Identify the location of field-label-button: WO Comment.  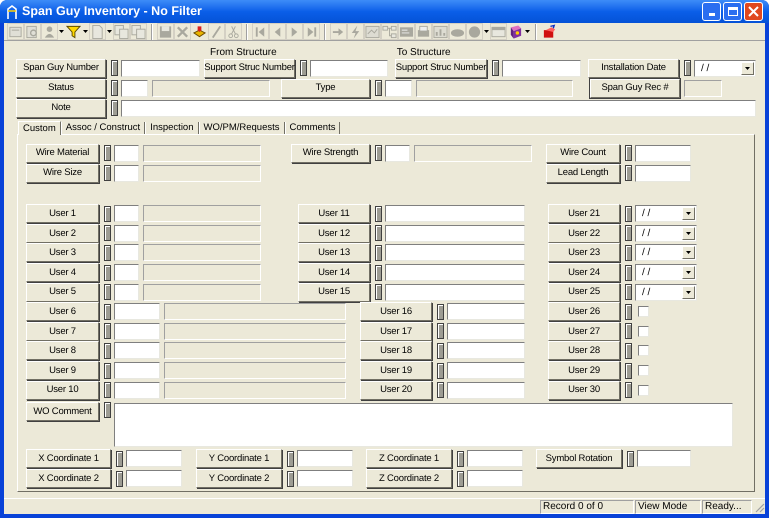
(62, 411).